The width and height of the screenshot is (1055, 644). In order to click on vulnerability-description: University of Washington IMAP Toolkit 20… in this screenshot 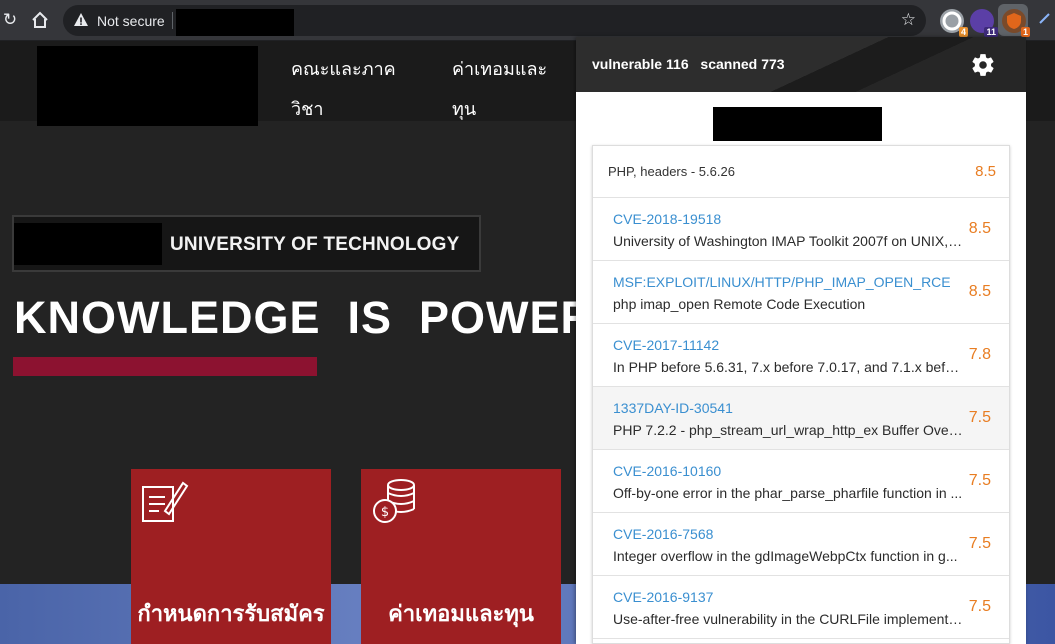, I will do `click(788, 241)`.